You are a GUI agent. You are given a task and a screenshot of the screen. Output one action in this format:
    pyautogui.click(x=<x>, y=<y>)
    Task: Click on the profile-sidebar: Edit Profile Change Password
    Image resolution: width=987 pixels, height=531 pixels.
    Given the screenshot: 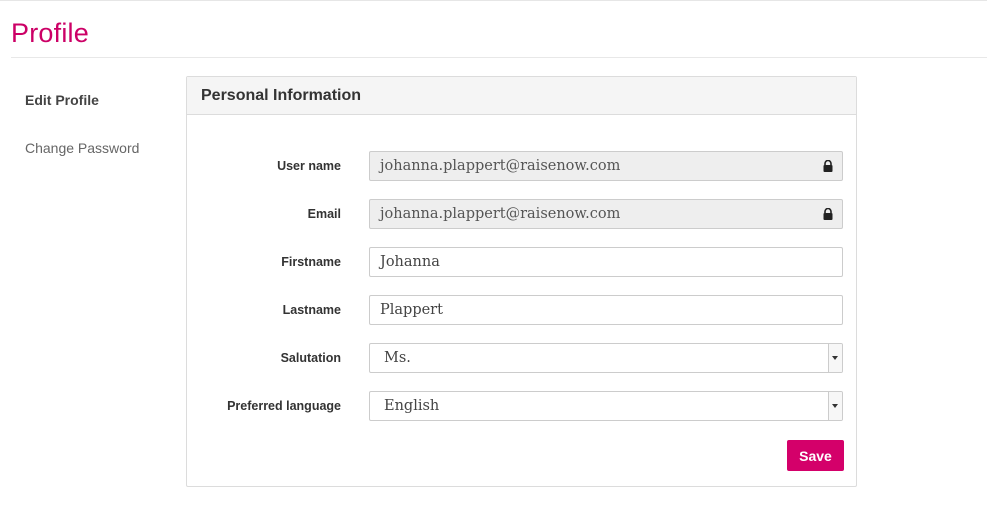 What is the action you would take?
    pyautogui.click(x=100, y=124)
    